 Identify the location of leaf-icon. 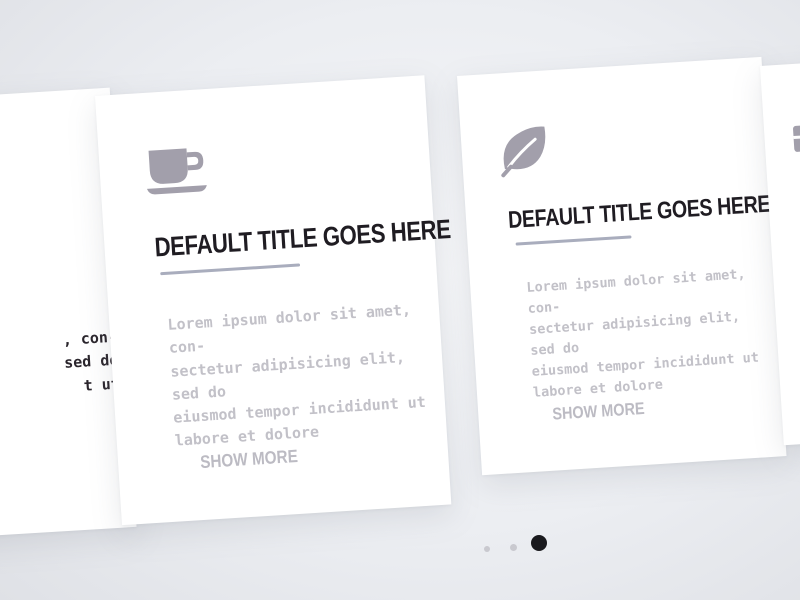
(523, 149).